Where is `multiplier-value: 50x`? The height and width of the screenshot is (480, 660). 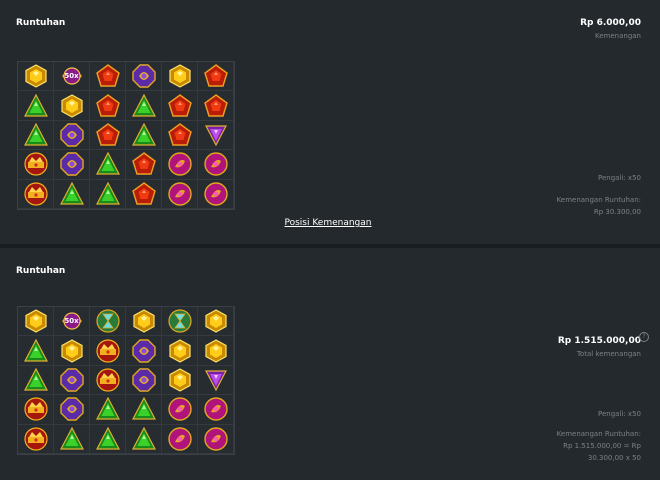
multiplier-value: 50x is located at coordinates (71, 76).